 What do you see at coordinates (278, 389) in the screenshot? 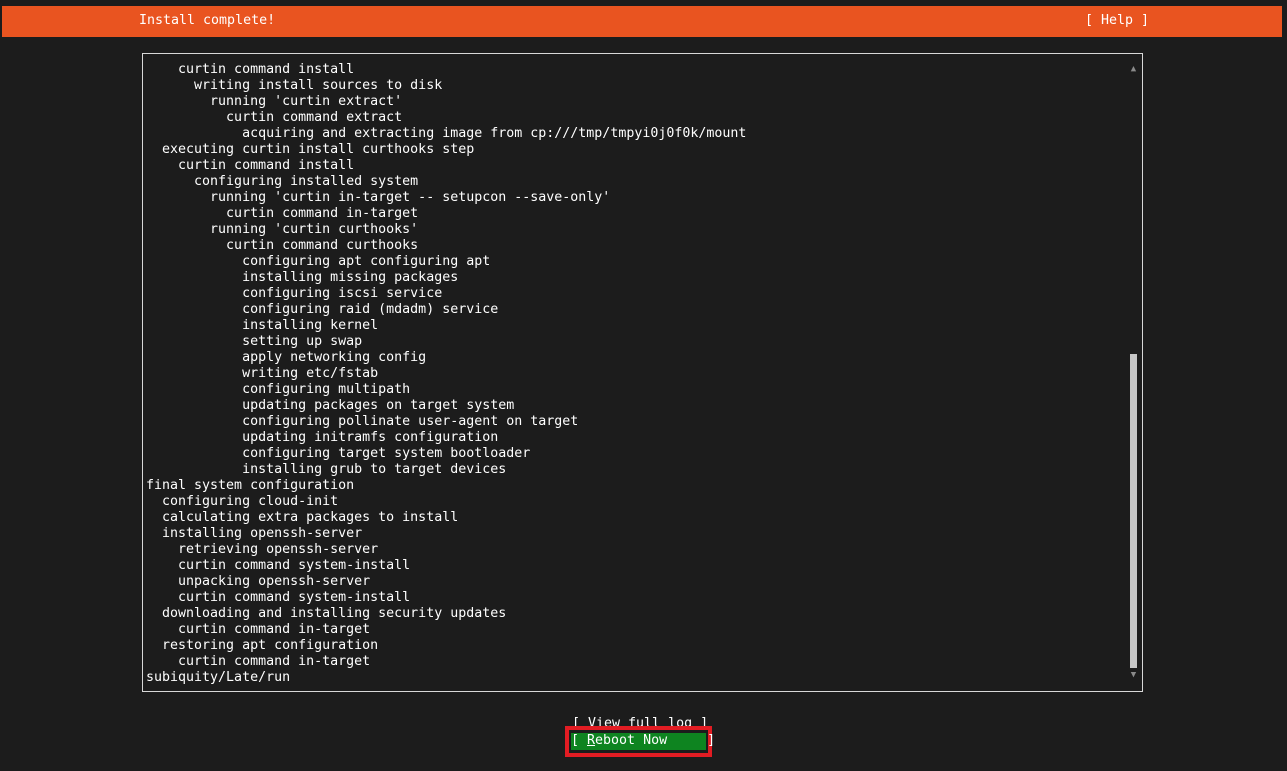
I see `log-line: configuring multipath` at bounding box center [278, 389].